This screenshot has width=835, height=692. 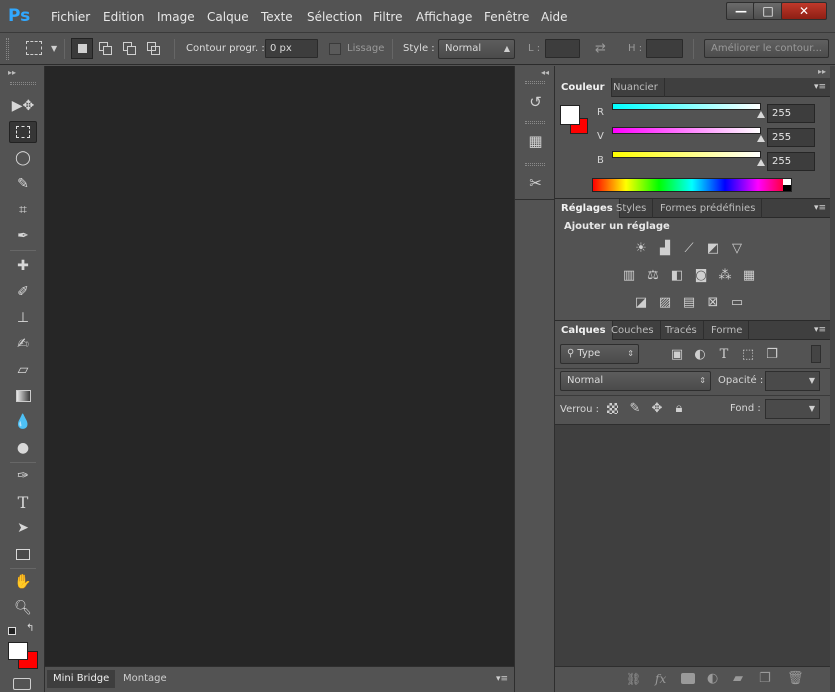 What do you see at coordinates (228, 17) in the screenshot?
I see `menu-calque: Calque` at bounding box center [228, 17].